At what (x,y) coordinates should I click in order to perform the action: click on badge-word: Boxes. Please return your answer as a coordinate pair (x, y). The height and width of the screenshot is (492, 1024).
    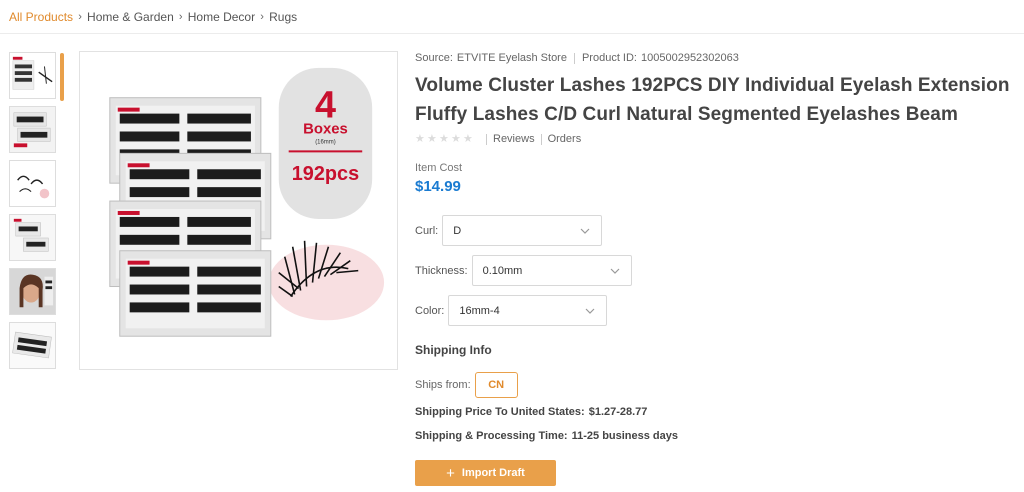
    Looking at the image, I should click on (325, 129).